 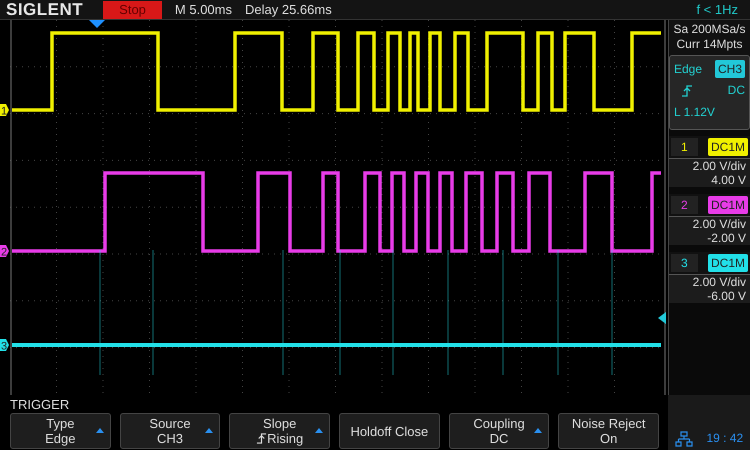 What do you see at coordinates (684, 147) in the screenshot?
I see `channel-number: 1` at bounding box center [684, 147].